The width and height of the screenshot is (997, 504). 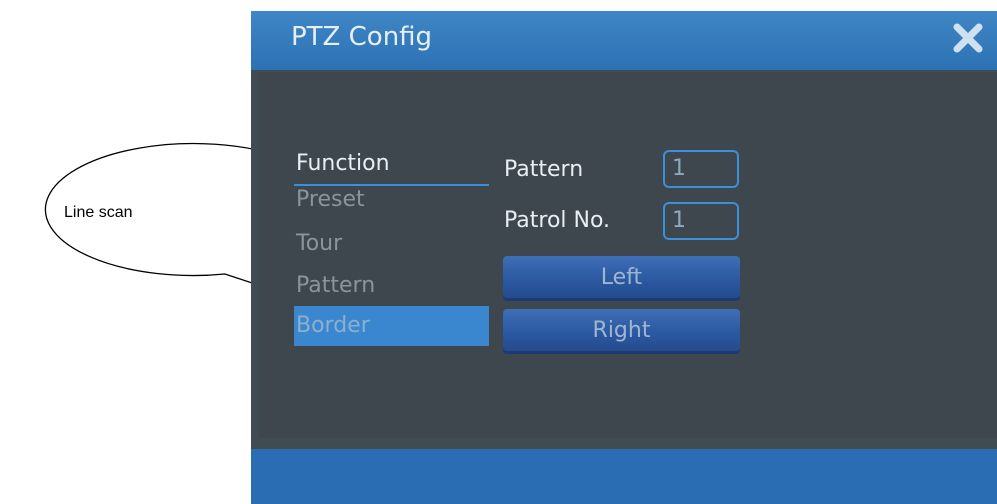 I want to click on patrol-no-label: Patrol No., so click(x=557, y=220).